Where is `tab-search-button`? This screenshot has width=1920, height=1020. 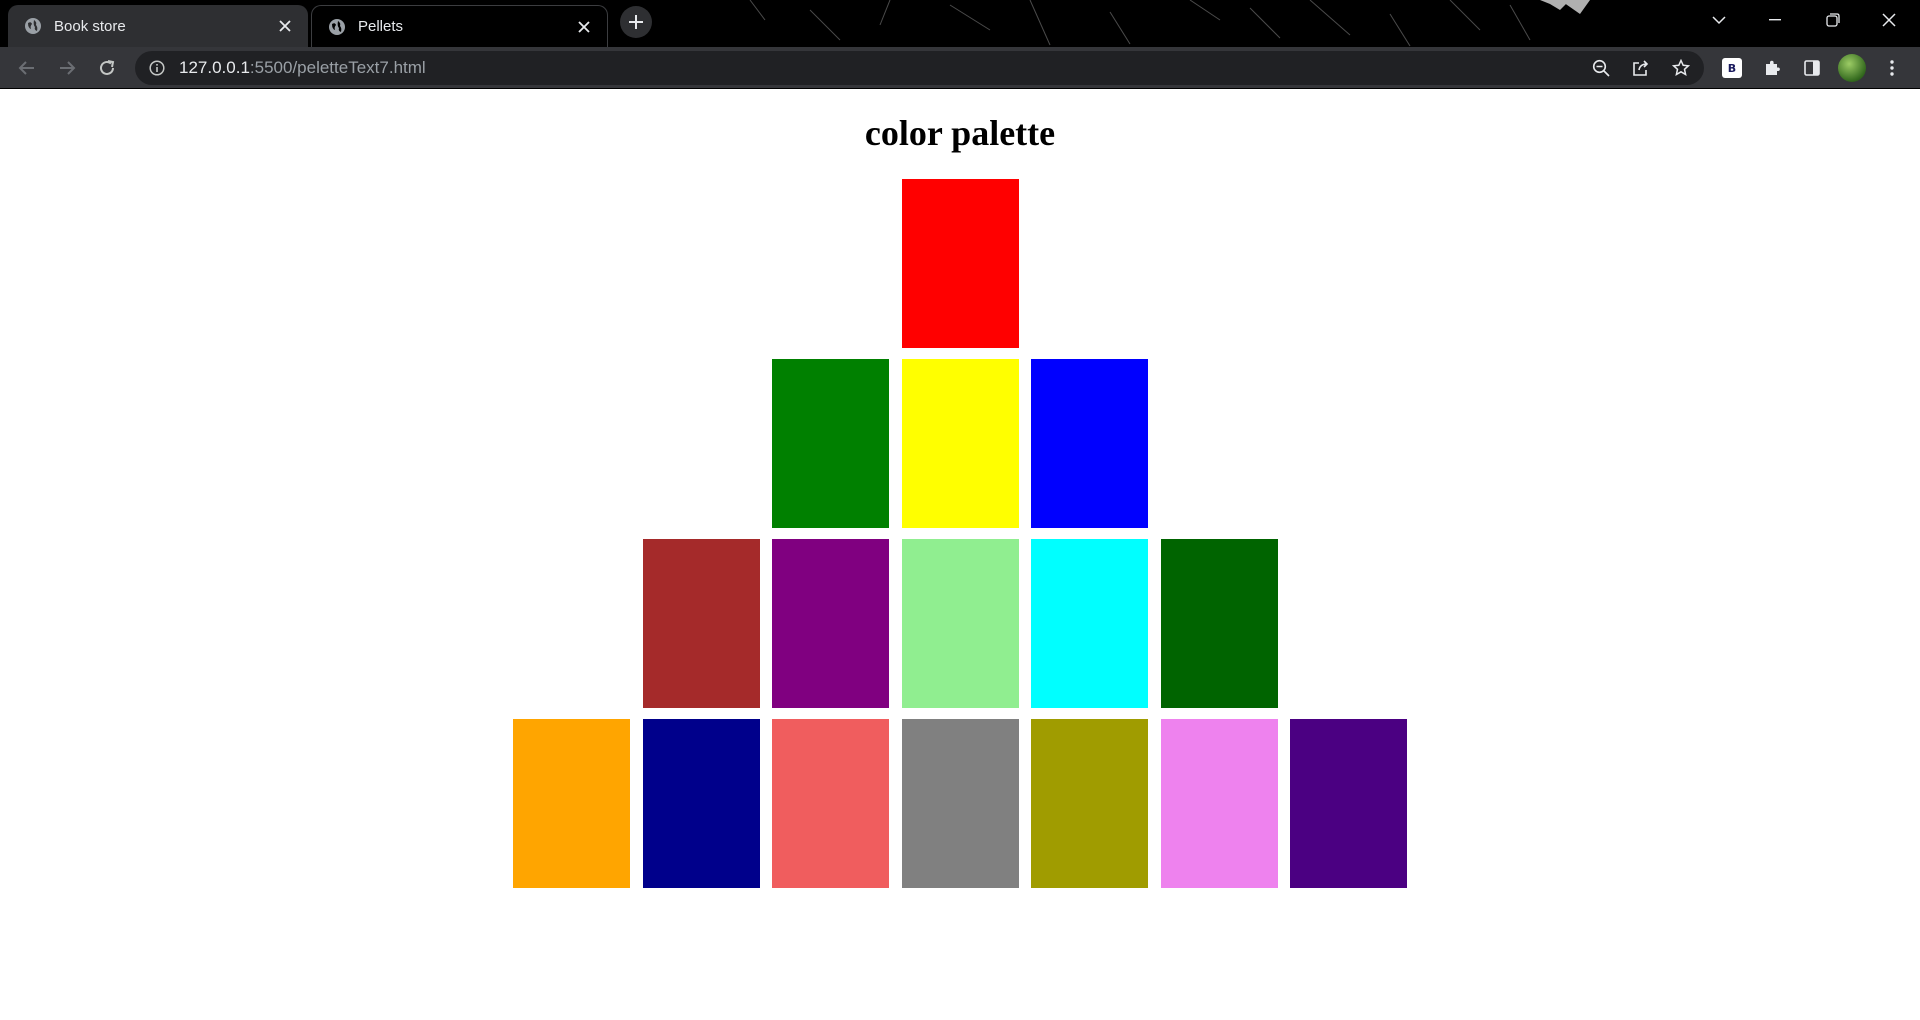
tab-search-button is located at coordinates (1719, 20).